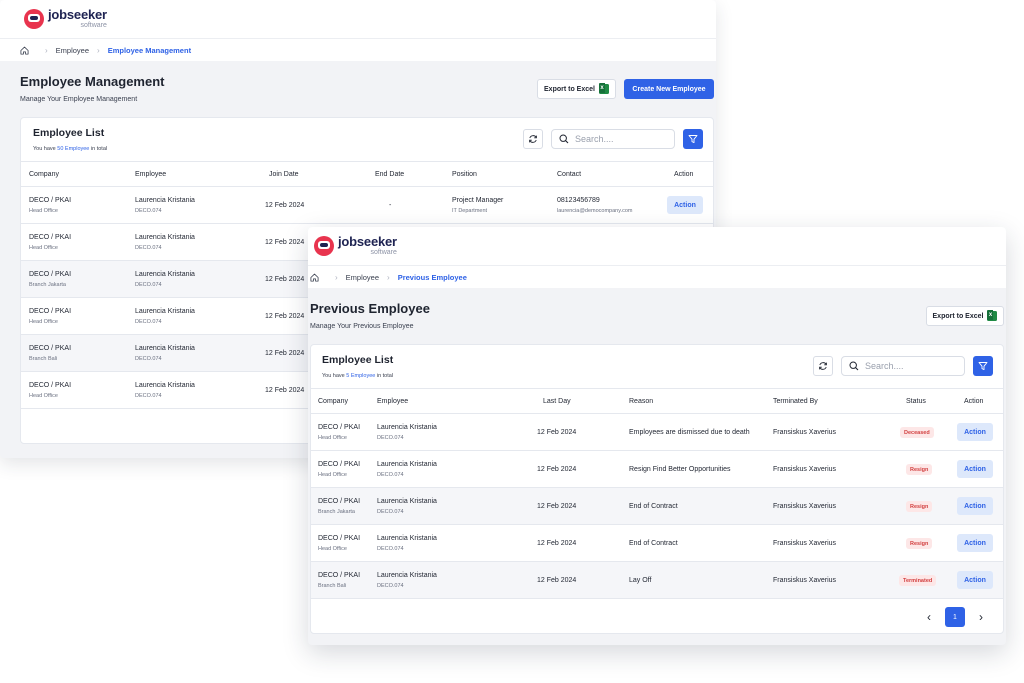 This screenshot has width=1024, height=683. I want to click on department: IT Department, so click(470, 210).